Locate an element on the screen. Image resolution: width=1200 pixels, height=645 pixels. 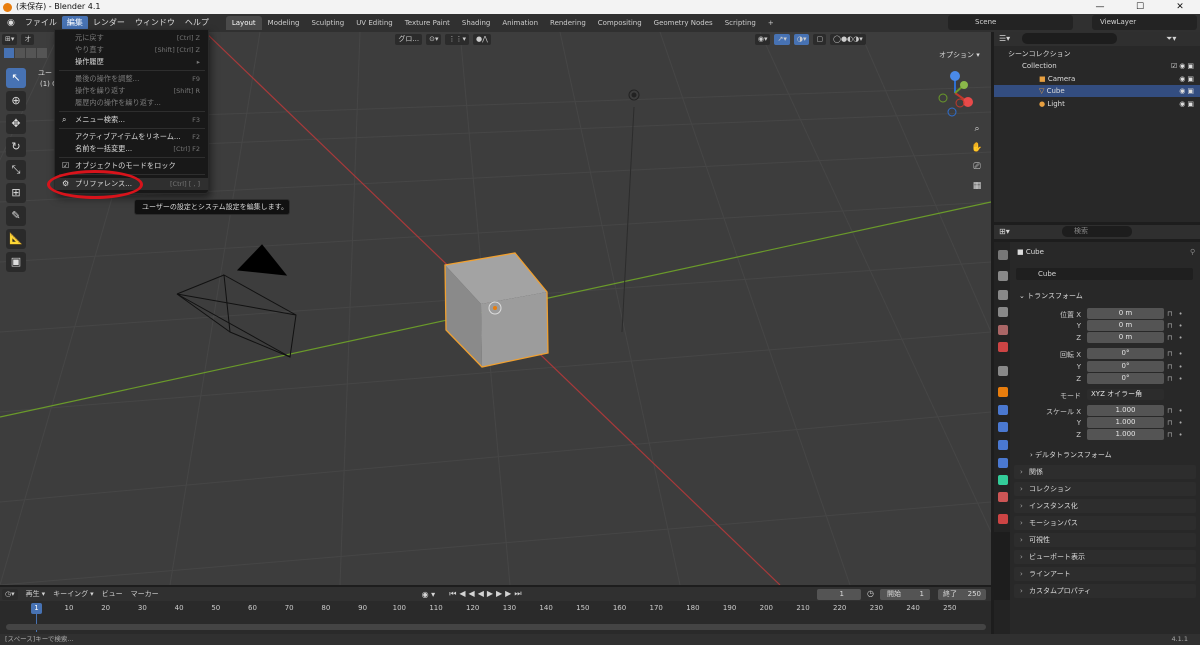
physics-tab-icon is located at coordinates (1003, 445).